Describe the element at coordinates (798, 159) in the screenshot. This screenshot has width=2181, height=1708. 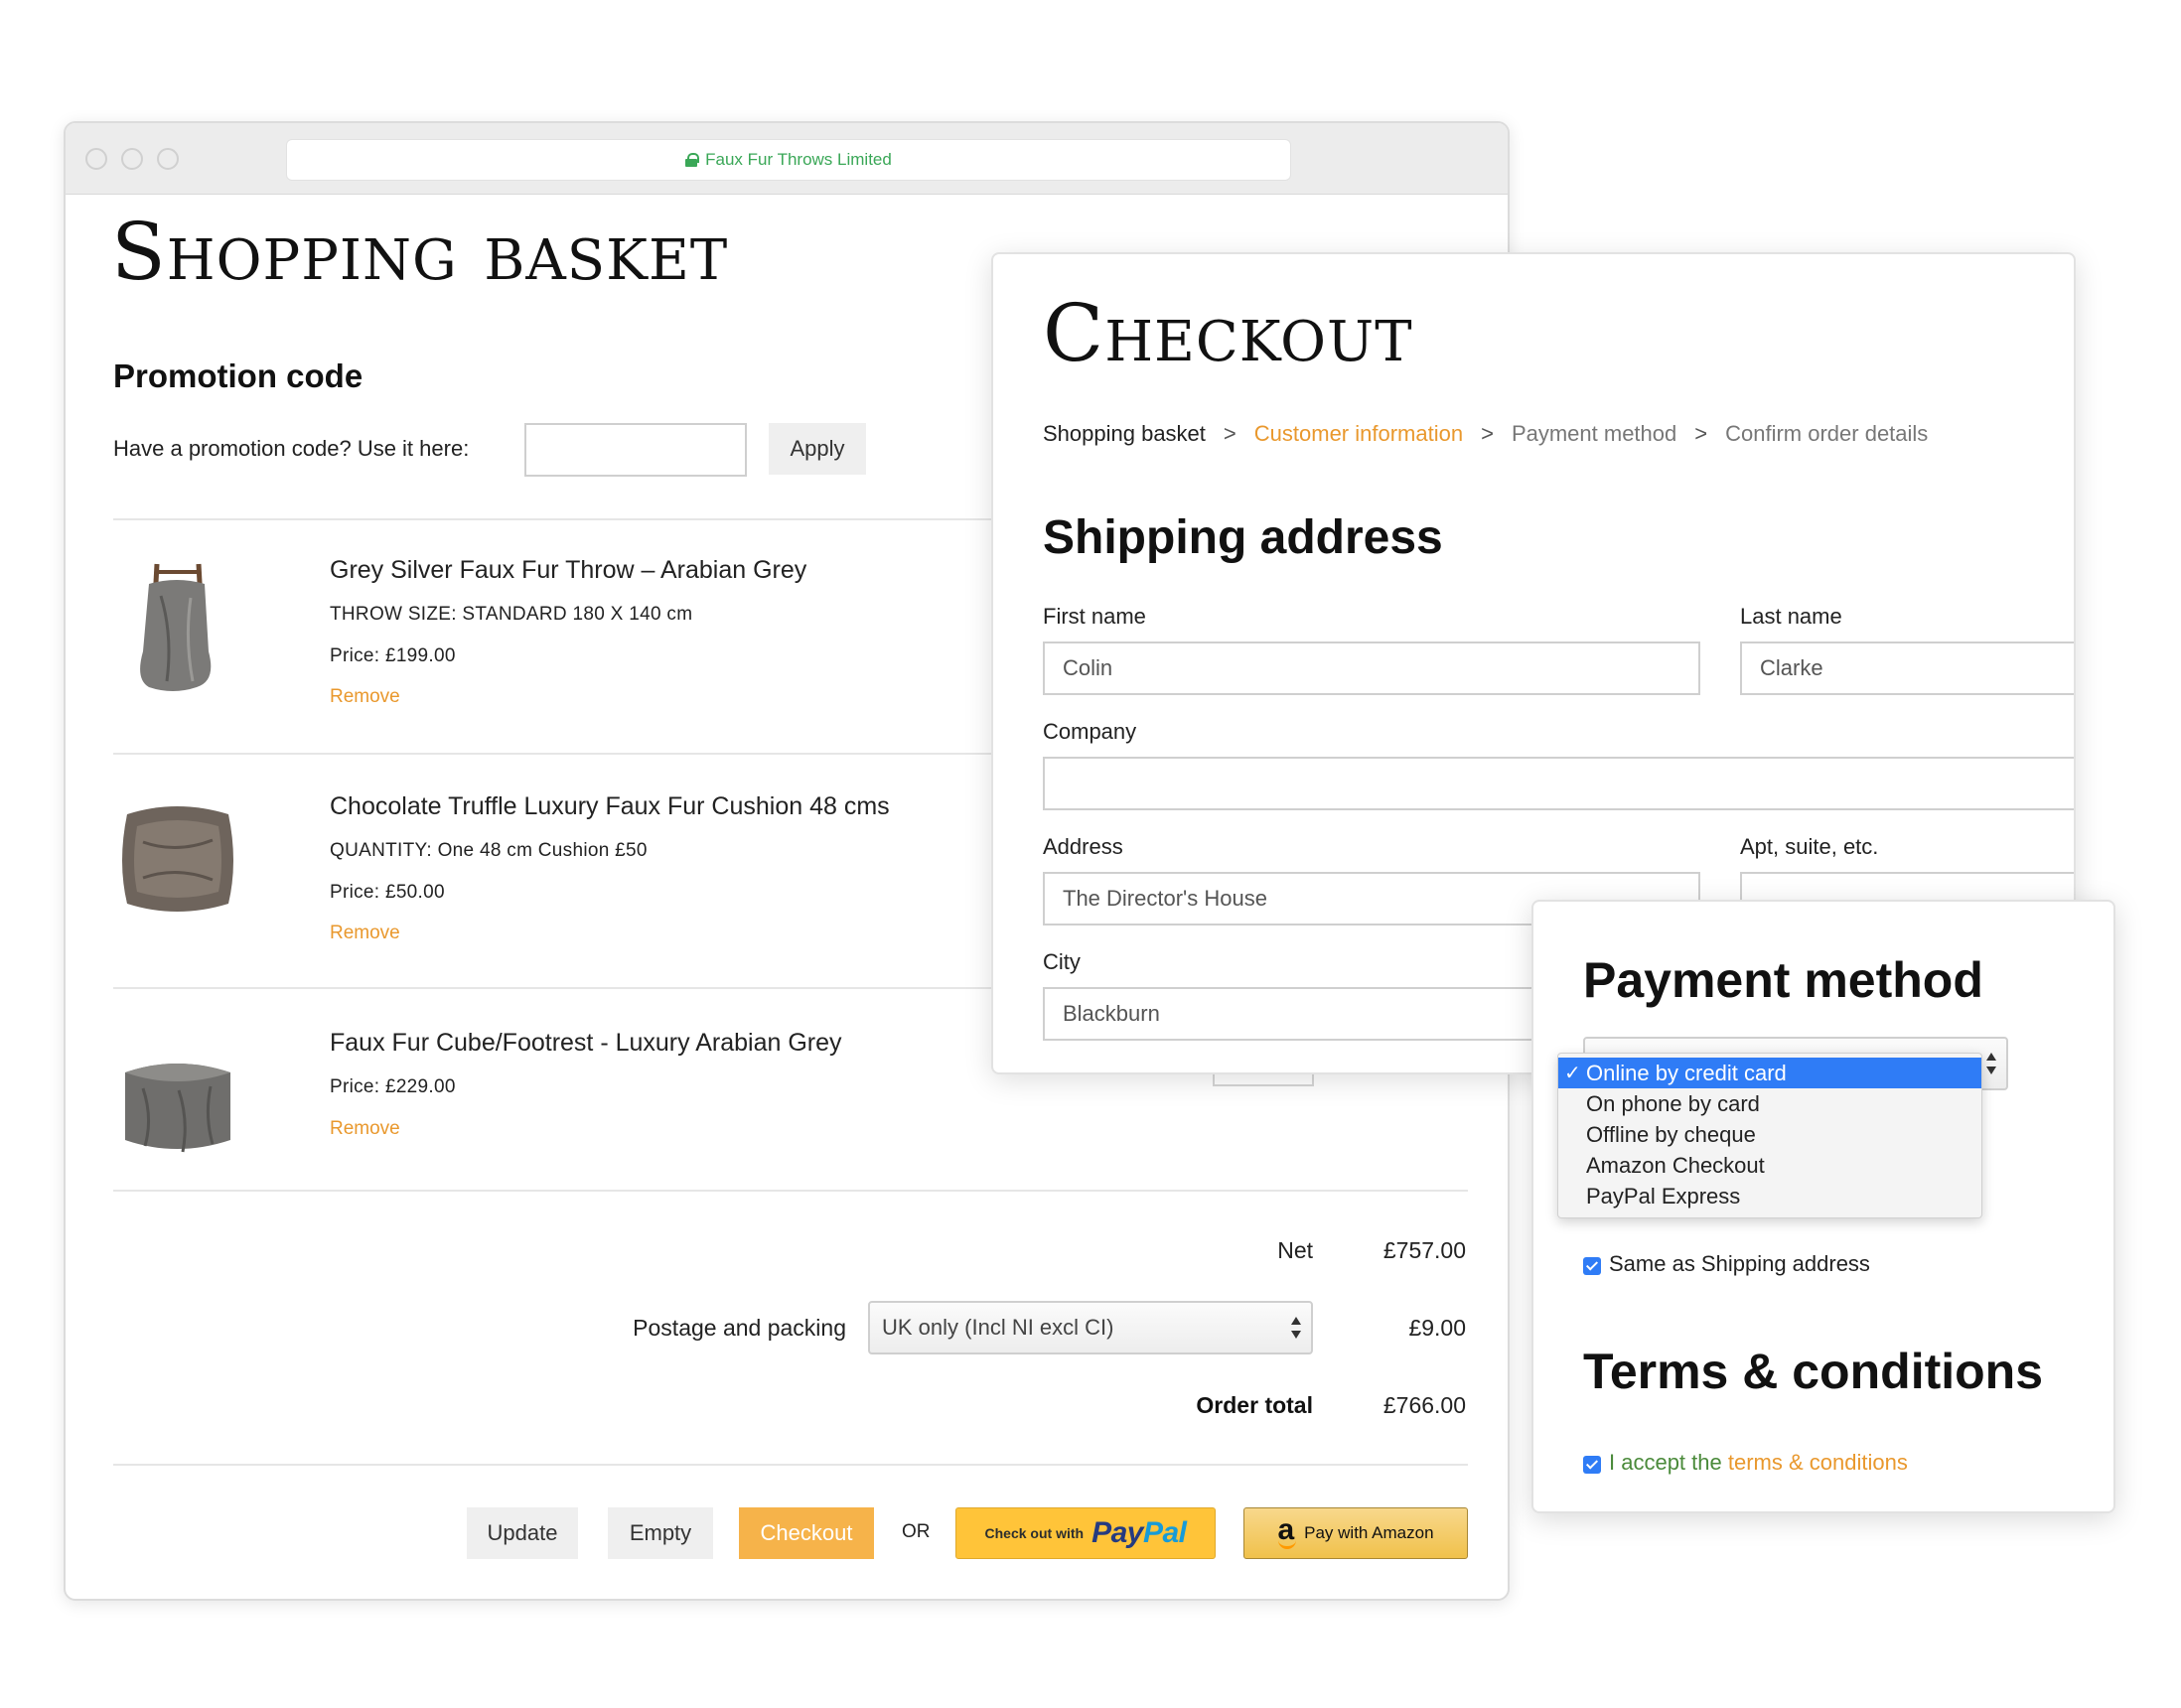
I see `site-title: Faux Fur Throws Limited` at that location.